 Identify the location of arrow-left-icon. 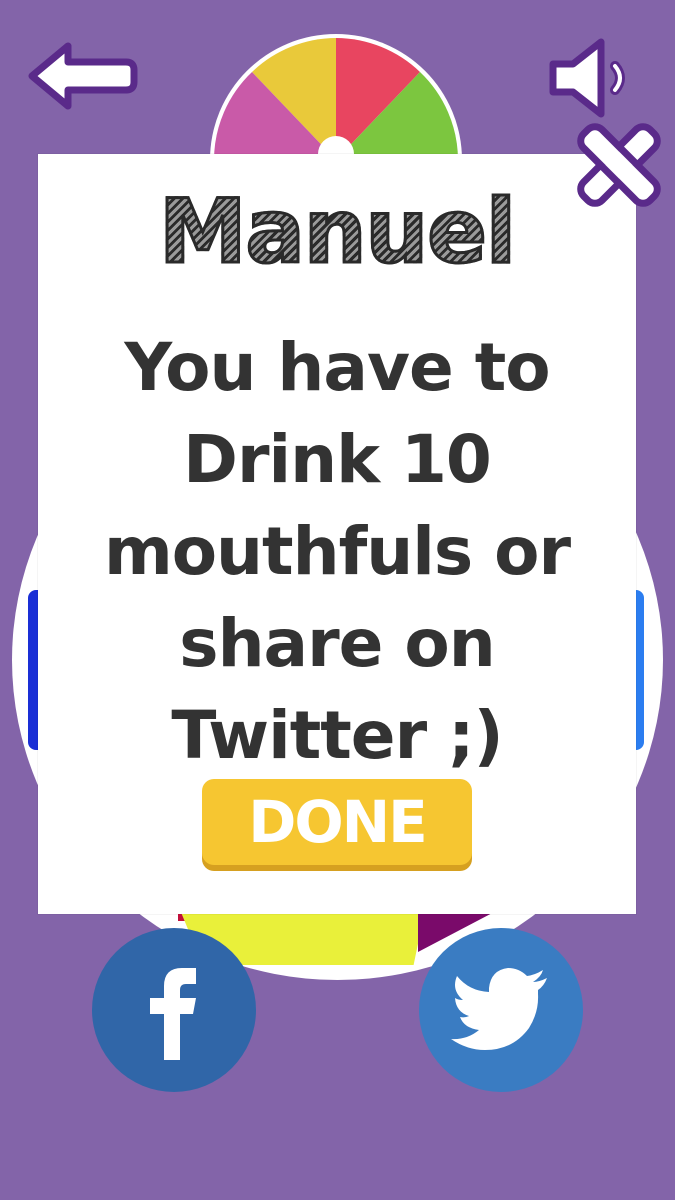
(83, 76).